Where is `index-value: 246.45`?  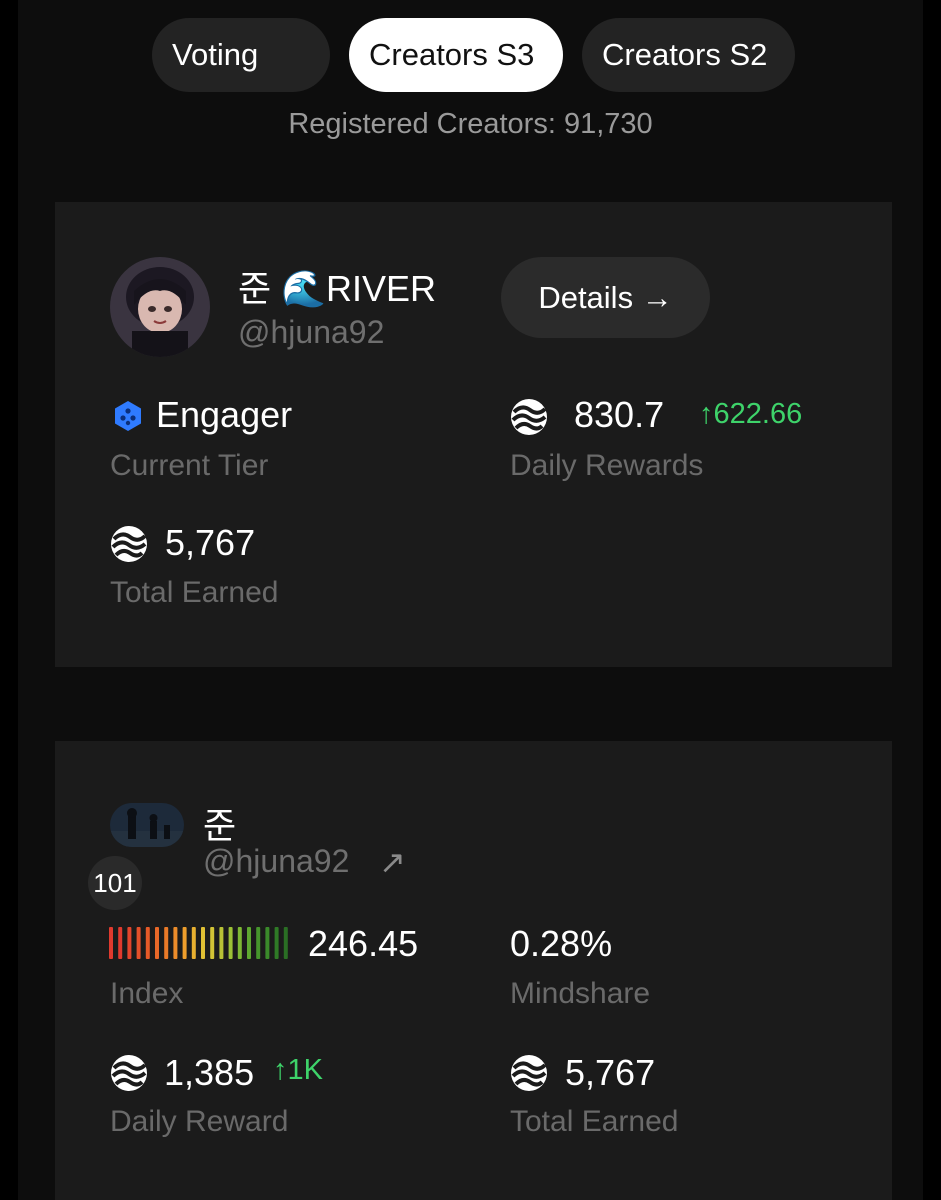 index-value: 246.45 is located at coordinates (363, 943).